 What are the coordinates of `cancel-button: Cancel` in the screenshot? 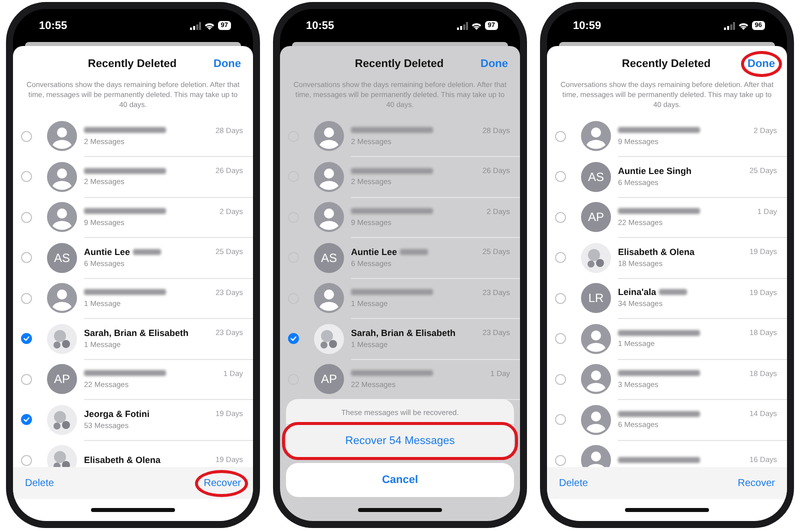 It's located at (400, 480).